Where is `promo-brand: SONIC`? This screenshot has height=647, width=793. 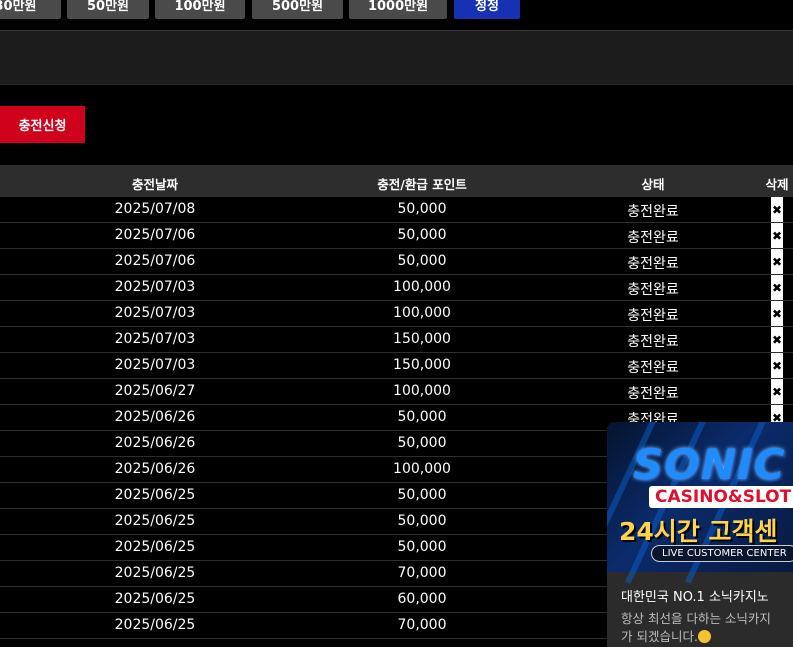
promo-brand: SONIC is located at coordinates (709, 464).